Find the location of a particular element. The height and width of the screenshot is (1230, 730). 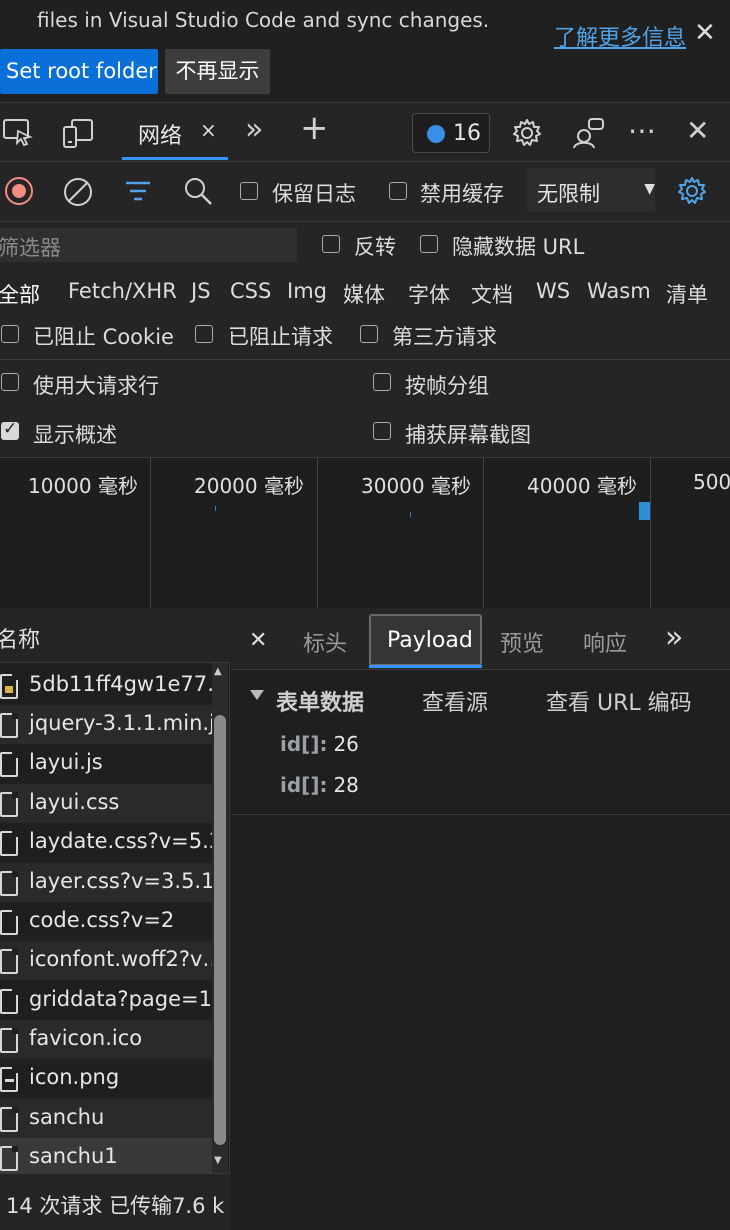

network-settings-gear-icon is located at coordinates (692, 191).